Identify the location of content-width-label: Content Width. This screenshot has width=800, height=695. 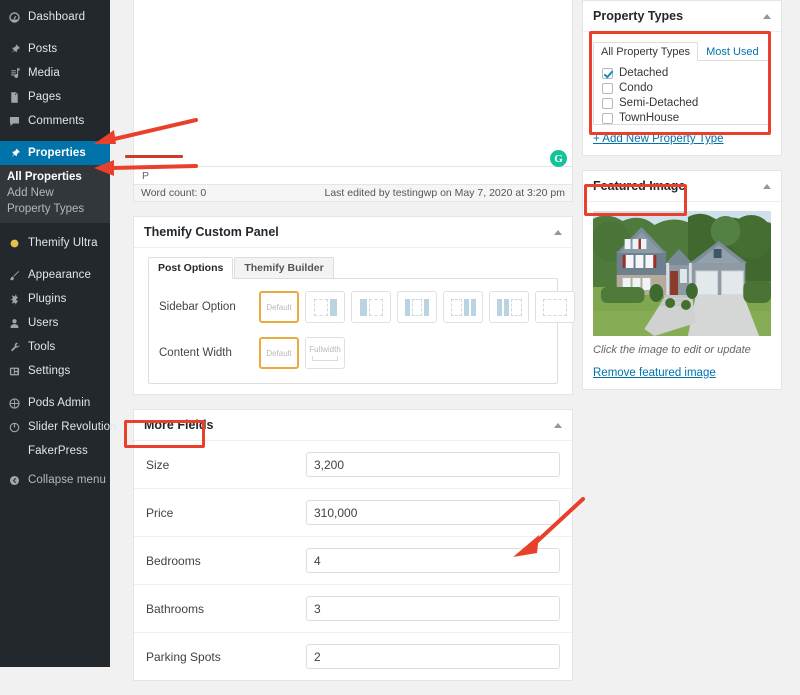
(195, 353).